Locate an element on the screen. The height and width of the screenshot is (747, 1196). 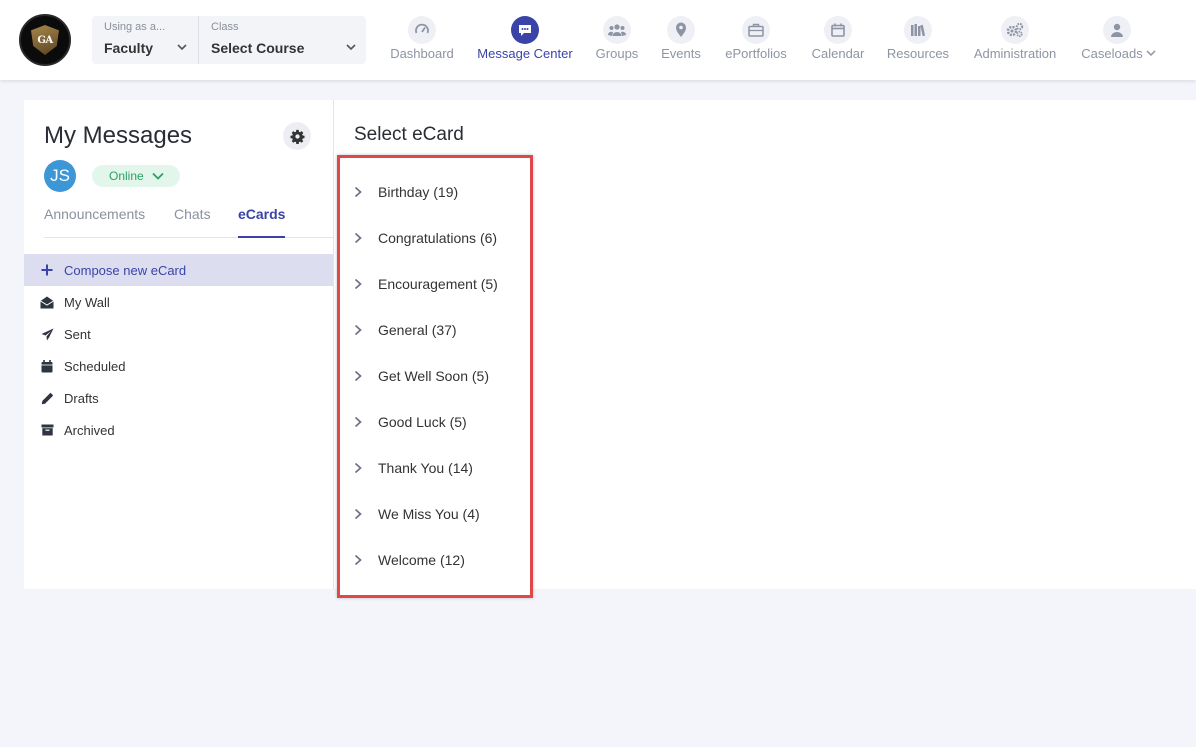
nav-label: Message Center is located at coordinates (525, 53).